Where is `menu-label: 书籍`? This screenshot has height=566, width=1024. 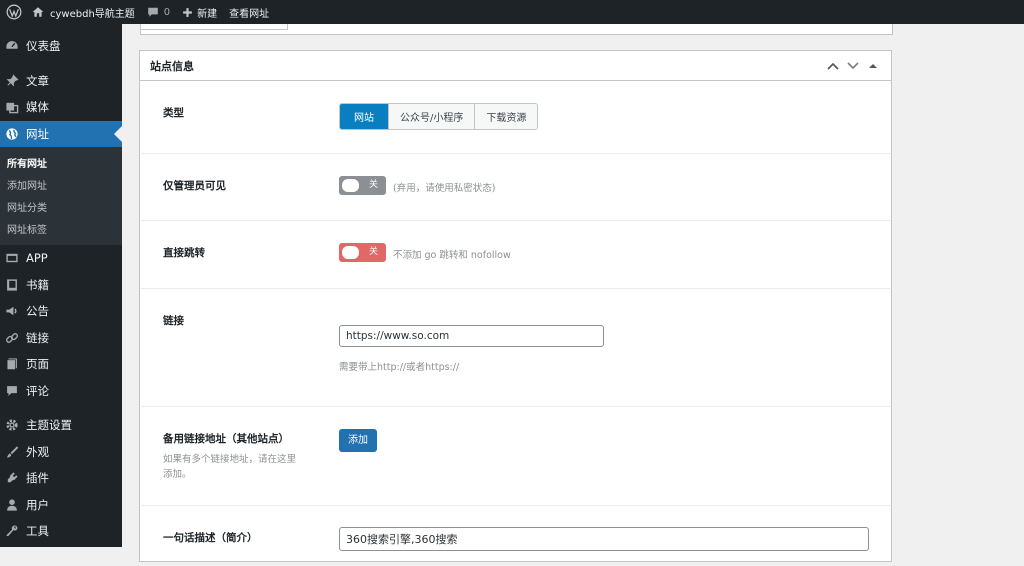
menu-label: 书籍 is located at coordinates (37, 284).